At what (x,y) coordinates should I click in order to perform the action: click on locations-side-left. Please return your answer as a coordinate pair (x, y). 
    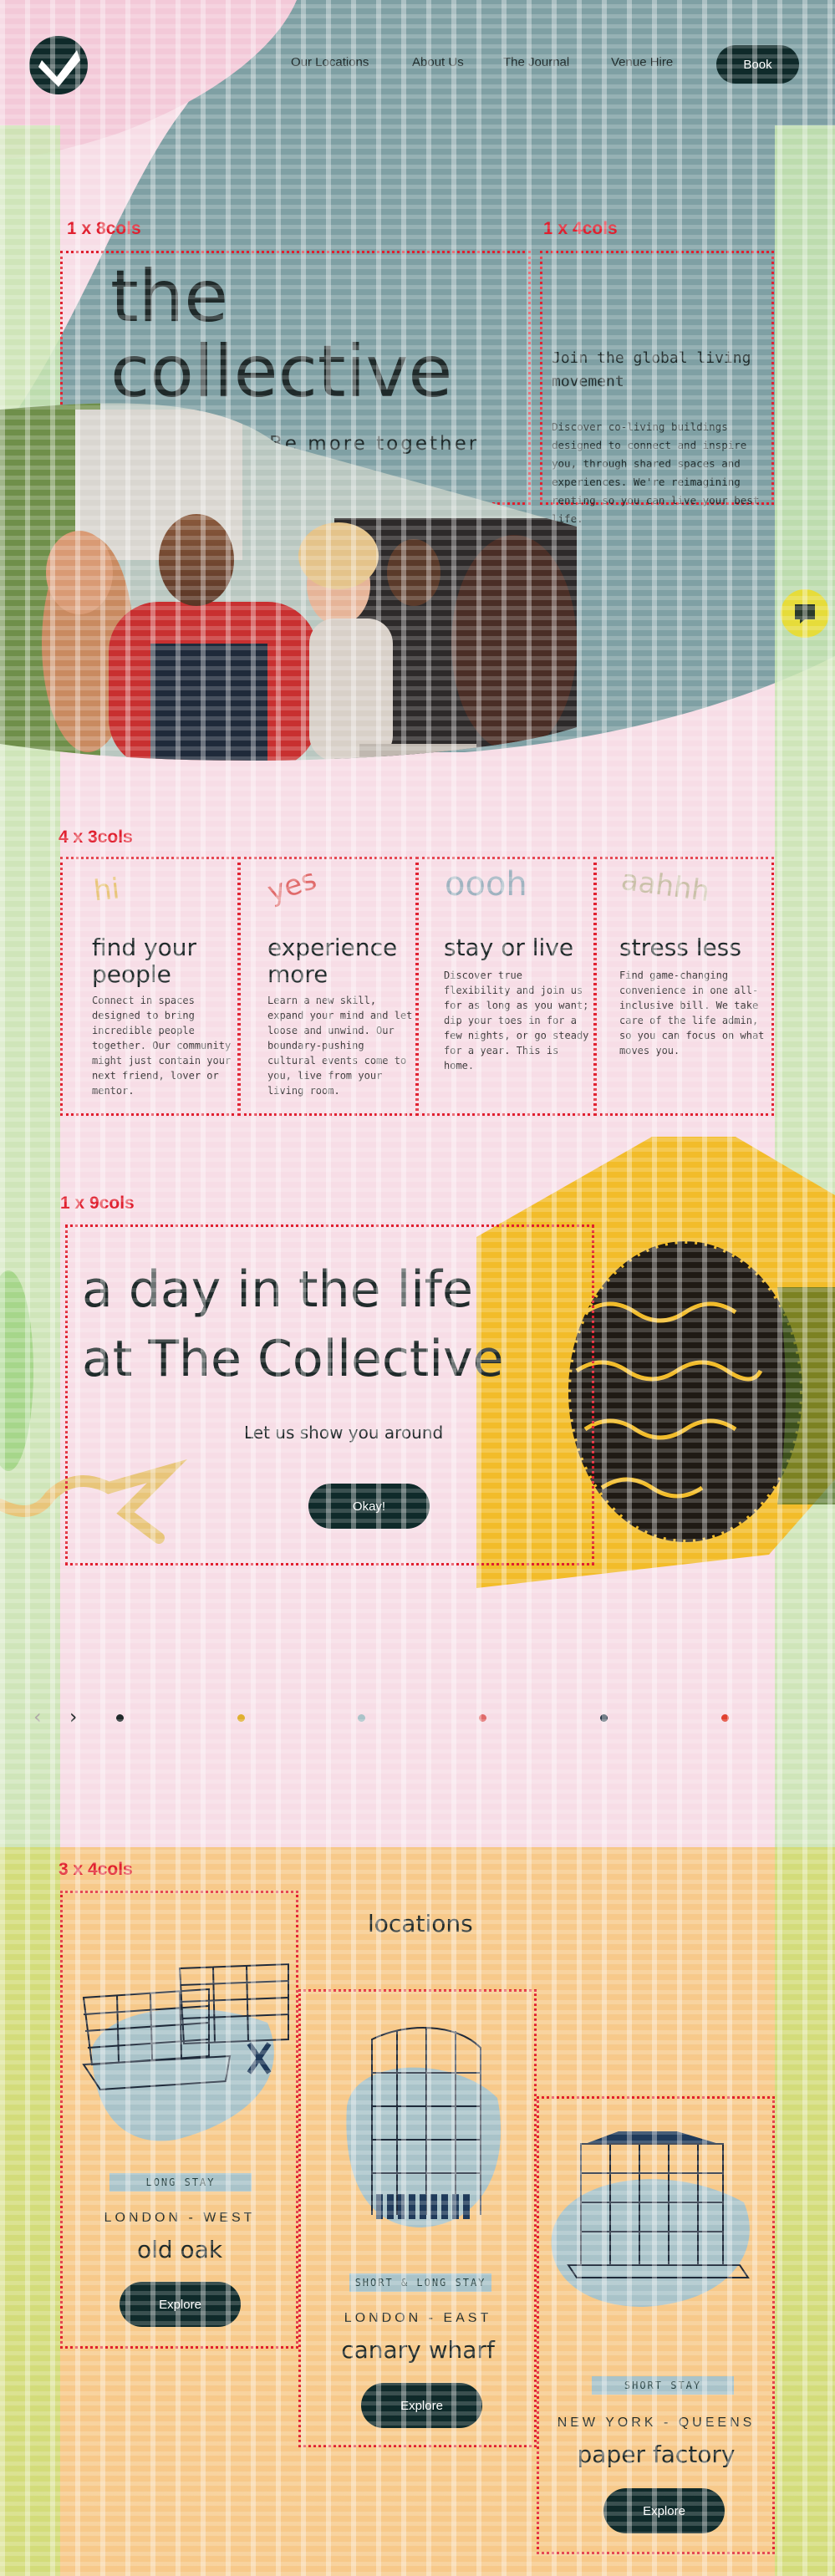
    Looking at the image, I should click on (30, 2211).